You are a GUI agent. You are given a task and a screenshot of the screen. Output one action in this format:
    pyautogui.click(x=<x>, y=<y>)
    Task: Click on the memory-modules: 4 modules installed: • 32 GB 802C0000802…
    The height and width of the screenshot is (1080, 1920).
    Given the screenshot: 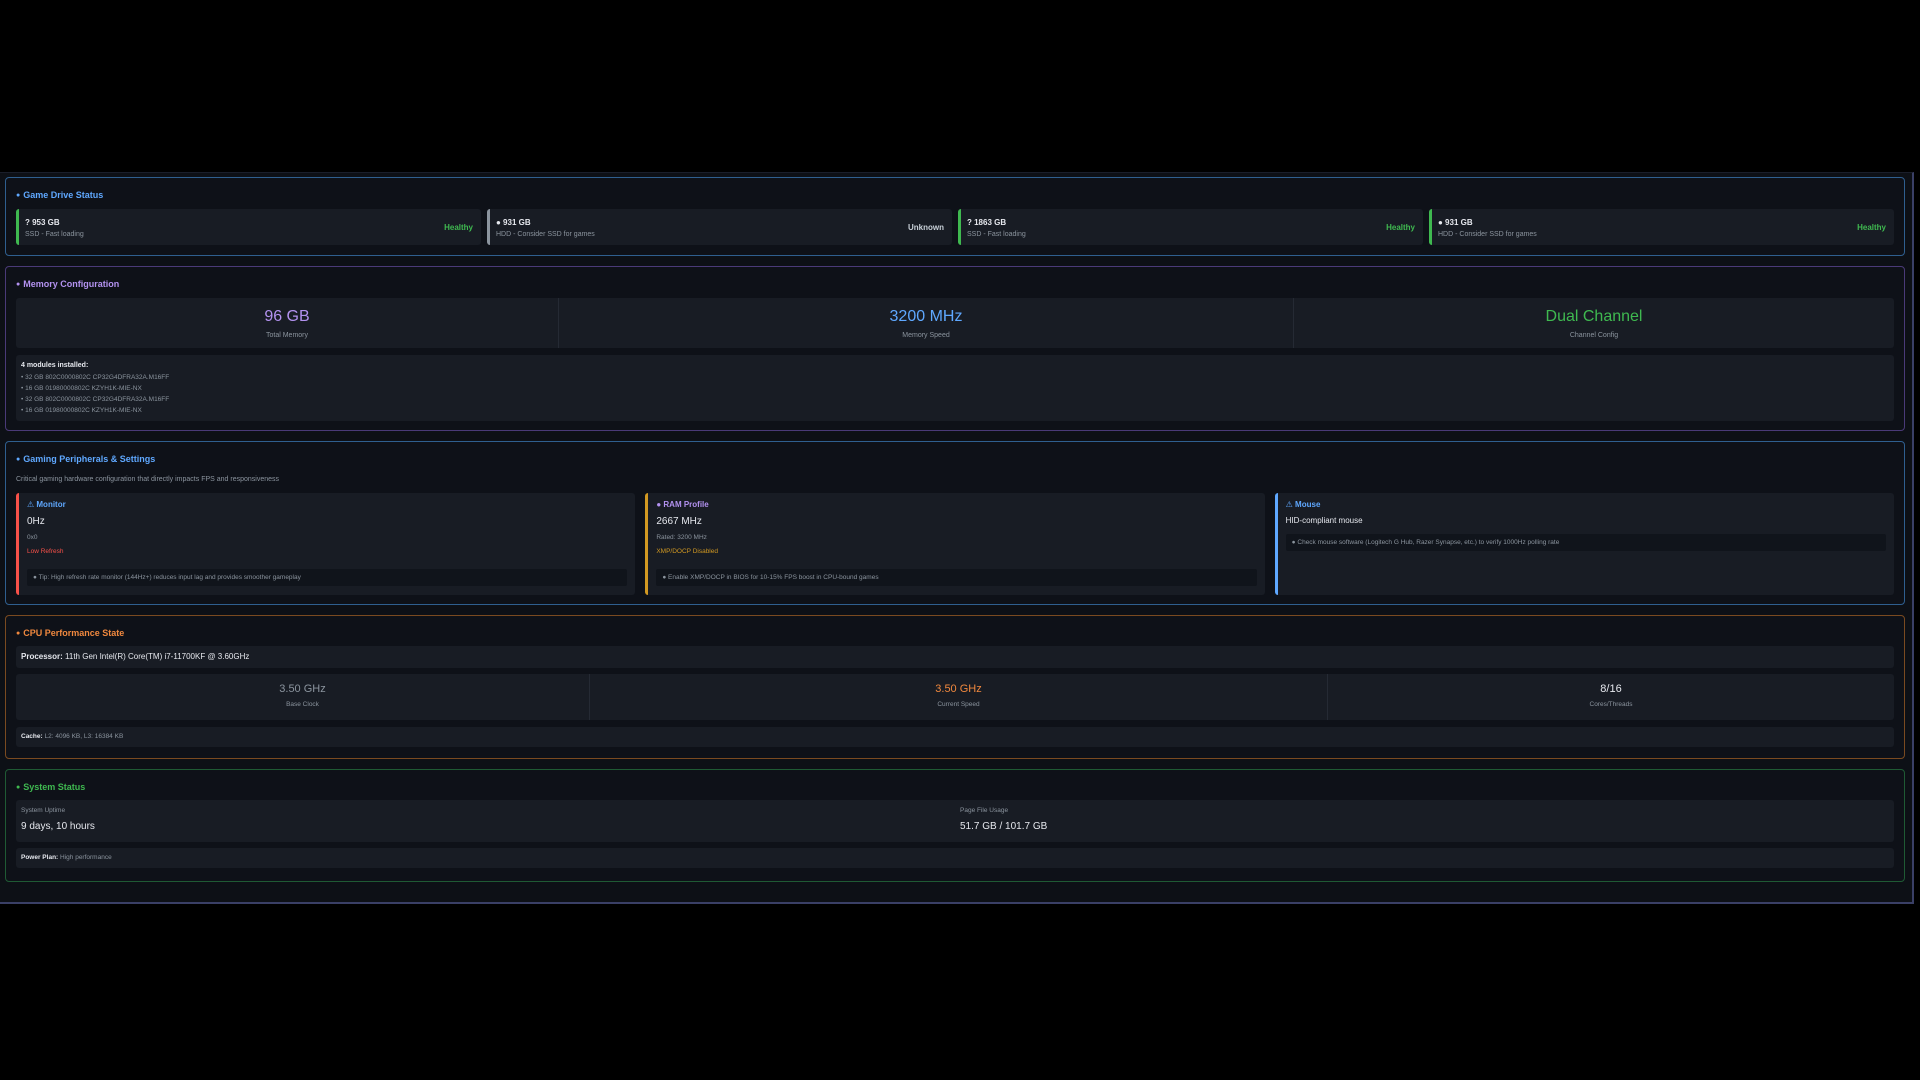 What is the action you would take?
    pyautogui.click(x=955, y=388)
    